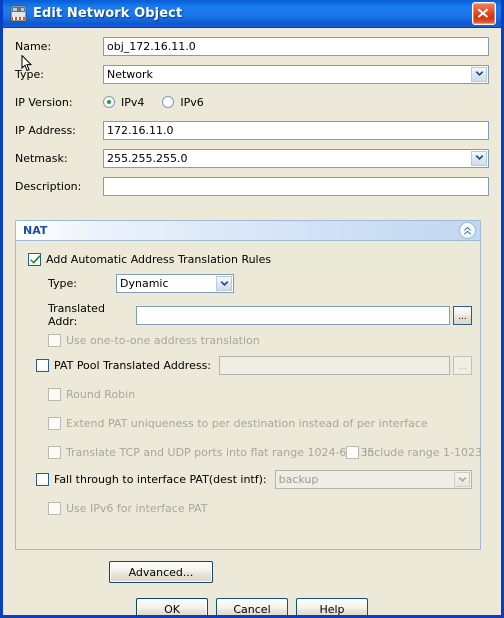 The width and height of the screenshot is (504, 618). Describe the element at coordinates (42, 365) in the screenshot. I see `pat-pool-checkbox` at that location.